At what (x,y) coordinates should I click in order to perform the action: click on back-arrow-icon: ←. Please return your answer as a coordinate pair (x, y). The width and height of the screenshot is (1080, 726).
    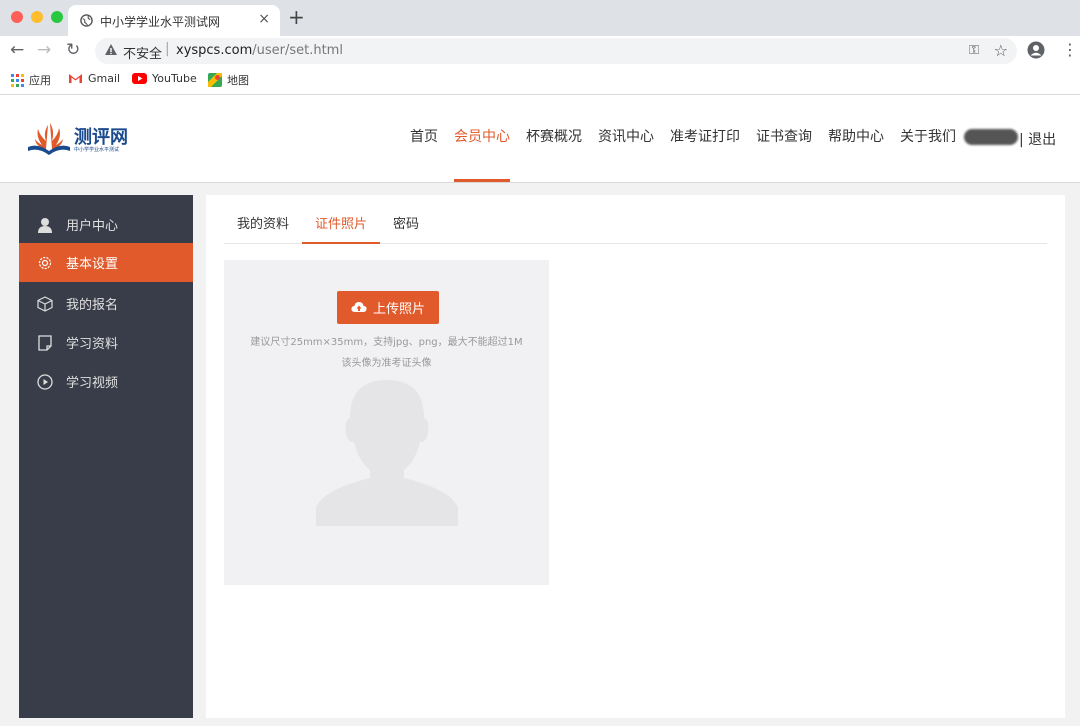
    Looking at the image, I should click on (17, 50).